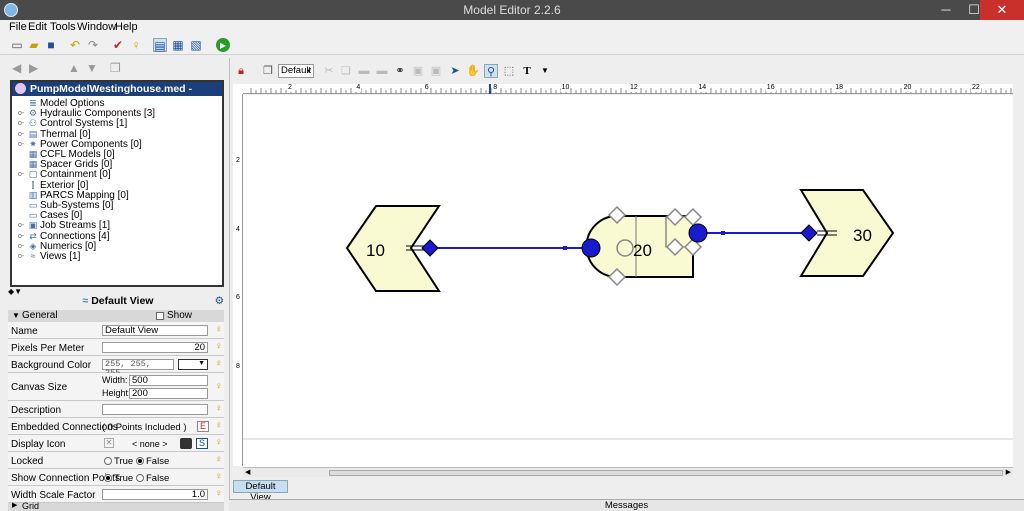  I want to click on tree-item-label: Job Streams [1], so click(75, 226).